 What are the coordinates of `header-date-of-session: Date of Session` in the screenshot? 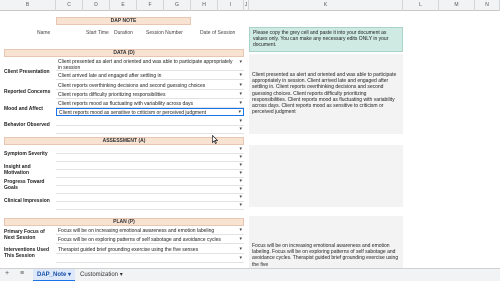 It's located at (218, 33).